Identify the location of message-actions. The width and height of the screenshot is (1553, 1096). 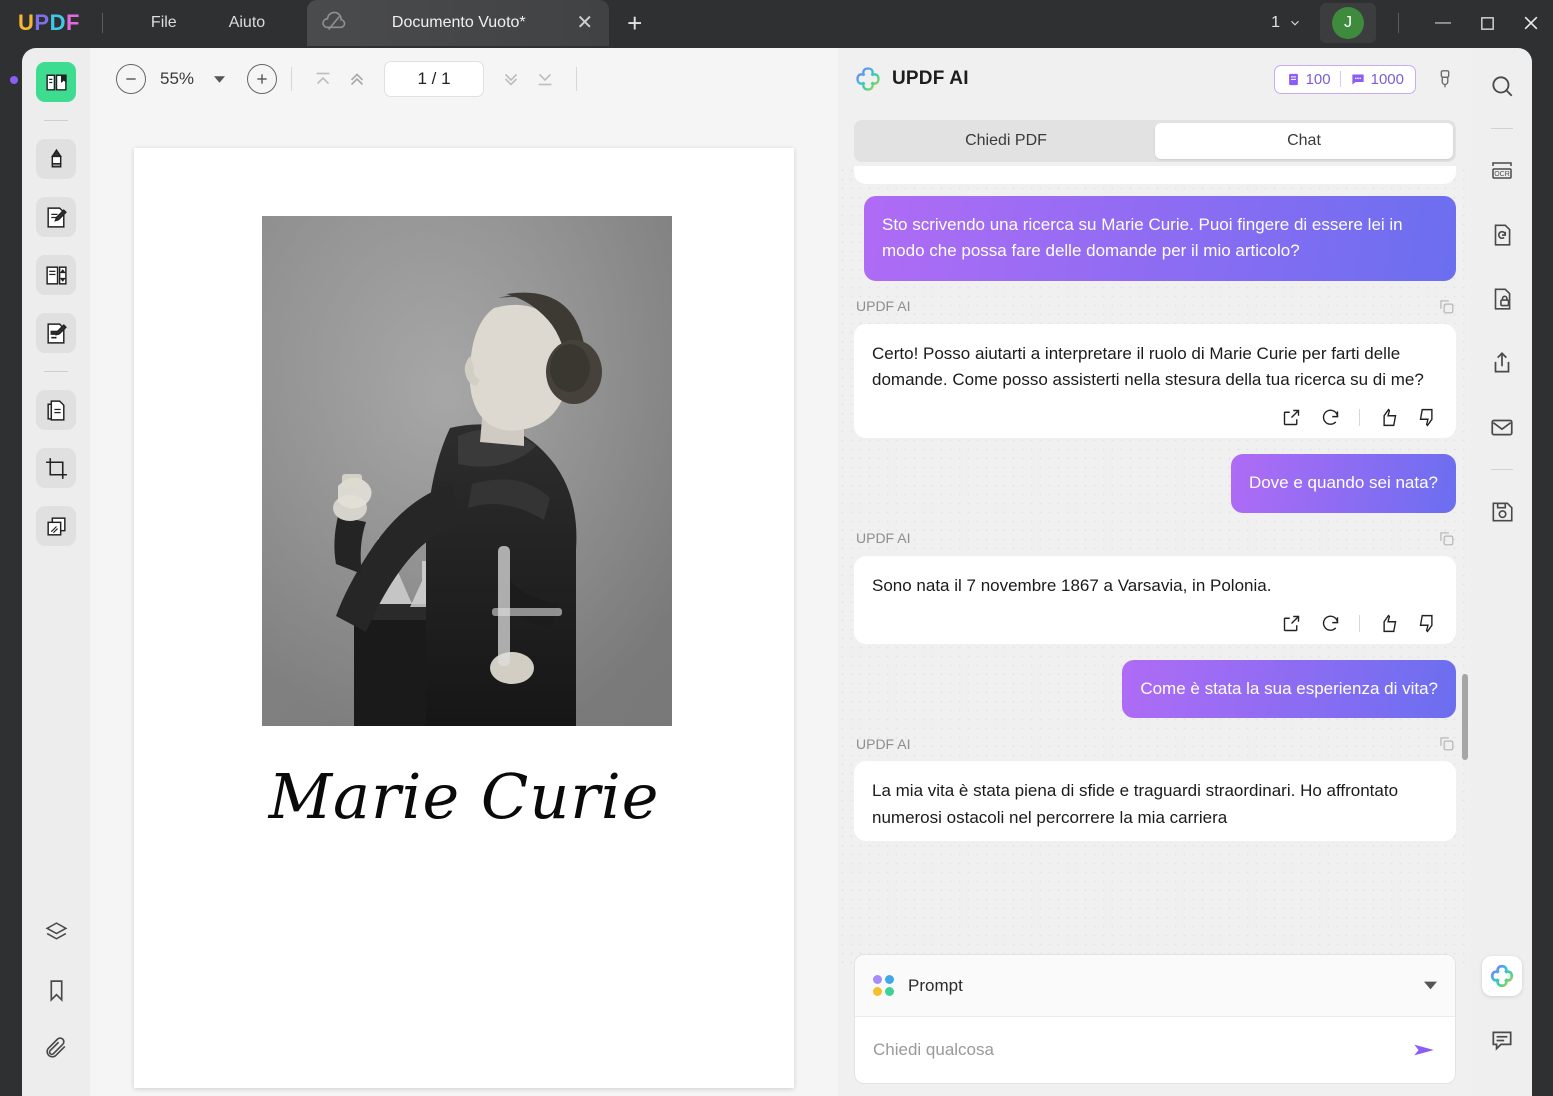
(1155, 623).